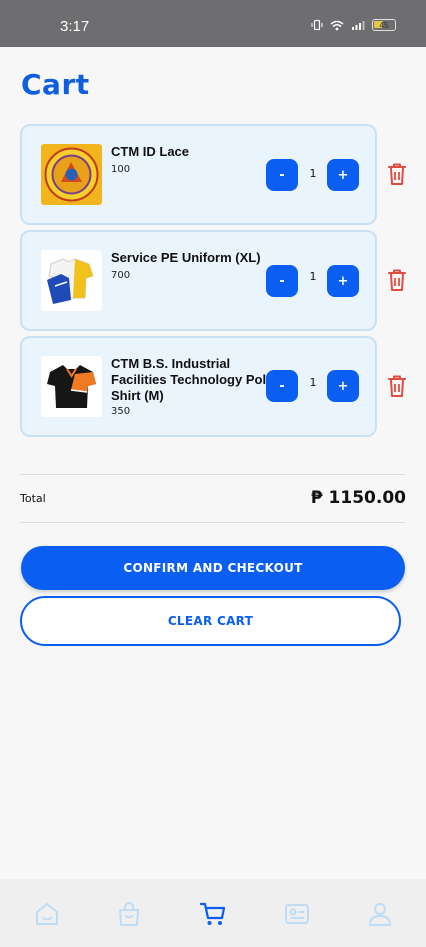  I want to click on bottom-nav, so click(213, 913).